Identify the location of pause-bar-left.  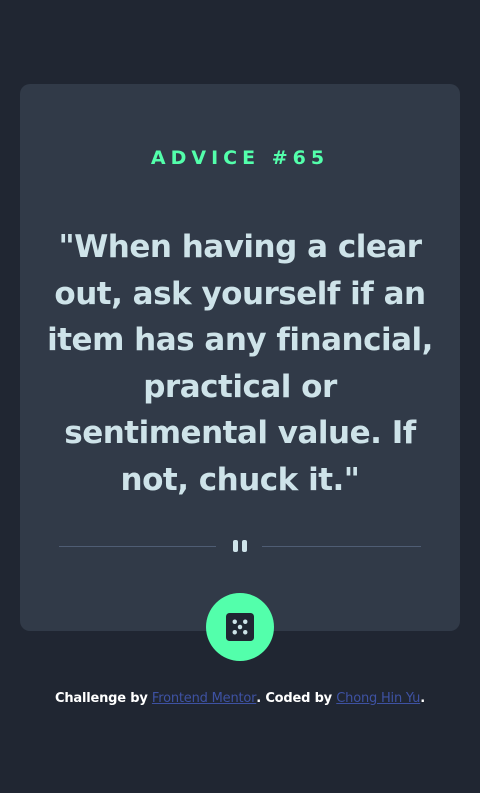
(235, 546).